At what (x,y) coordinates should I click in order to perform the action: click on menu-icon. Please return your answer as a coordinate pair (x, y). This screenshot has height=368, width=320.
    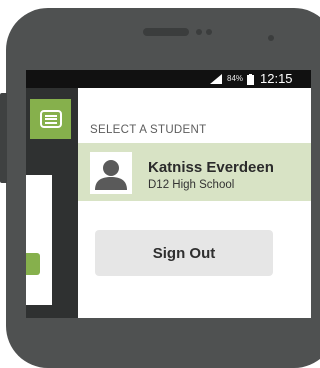
    Looking at the image, I should click on (50, 119).